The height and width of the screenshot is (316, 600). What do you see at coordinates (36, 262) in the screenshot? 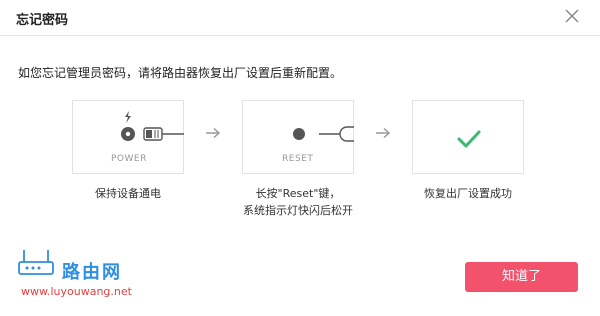
I see `router-icon` at bounding box center [36, 262].